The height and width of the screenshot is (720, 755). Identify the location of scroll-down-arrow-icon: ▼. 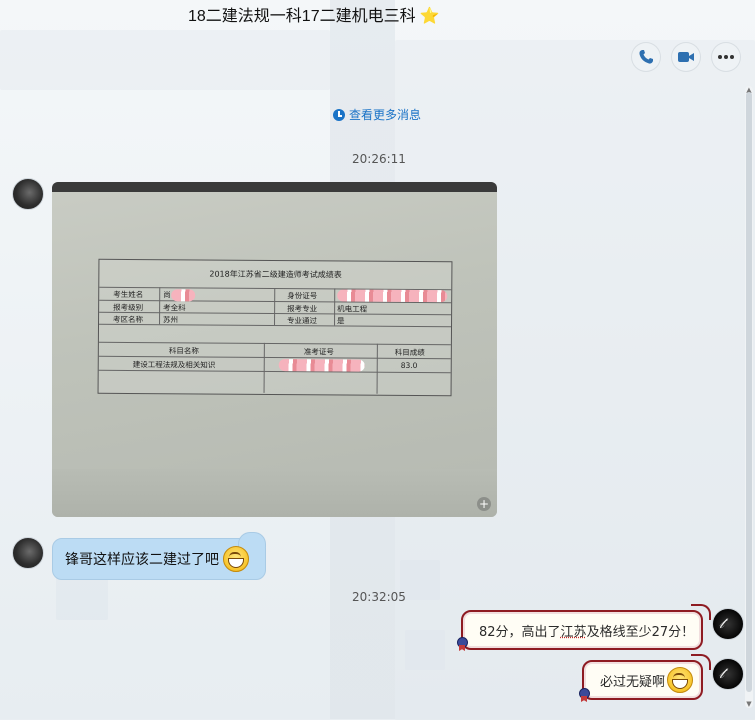
(749, 704).